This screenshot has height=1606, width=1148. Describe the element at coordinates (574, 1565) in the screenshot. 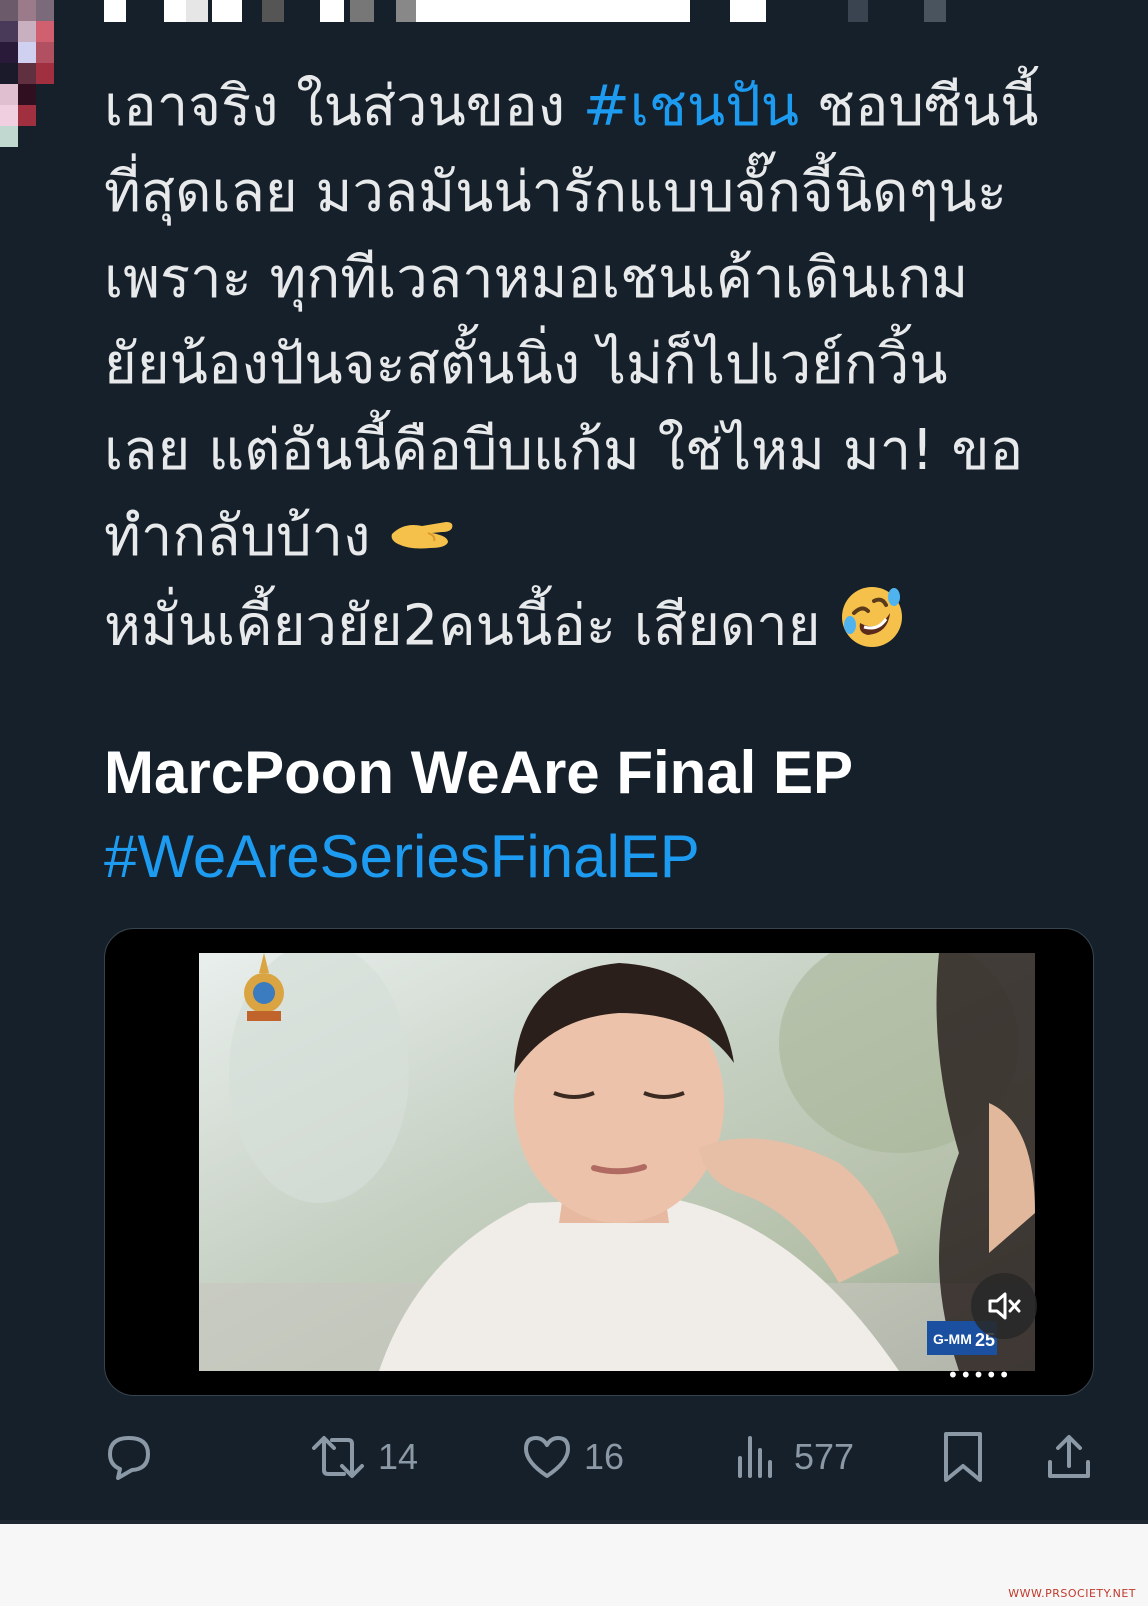

I see `footer-bar: WWW.PRSOCIETY.NET` at that location.